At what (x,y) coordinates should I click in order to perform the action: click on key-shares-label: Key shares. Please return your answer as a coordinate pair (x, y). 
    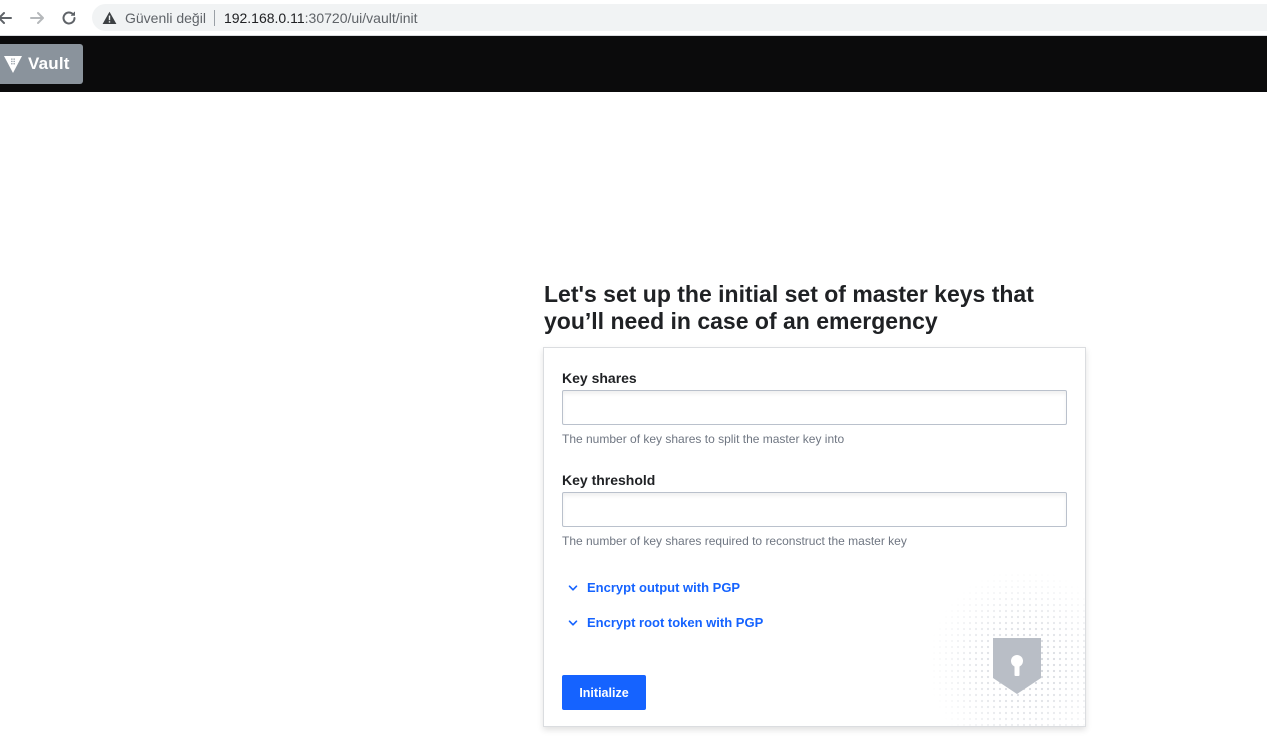
    Looking at the image, I should click on (599, 378).